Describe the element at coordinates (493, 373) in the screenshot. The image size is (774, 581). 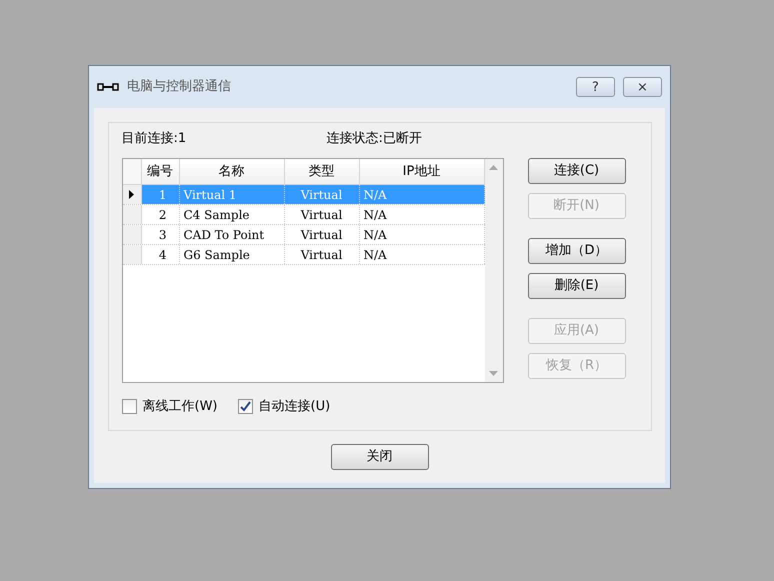
I see `scroll-down-icon` at that location.